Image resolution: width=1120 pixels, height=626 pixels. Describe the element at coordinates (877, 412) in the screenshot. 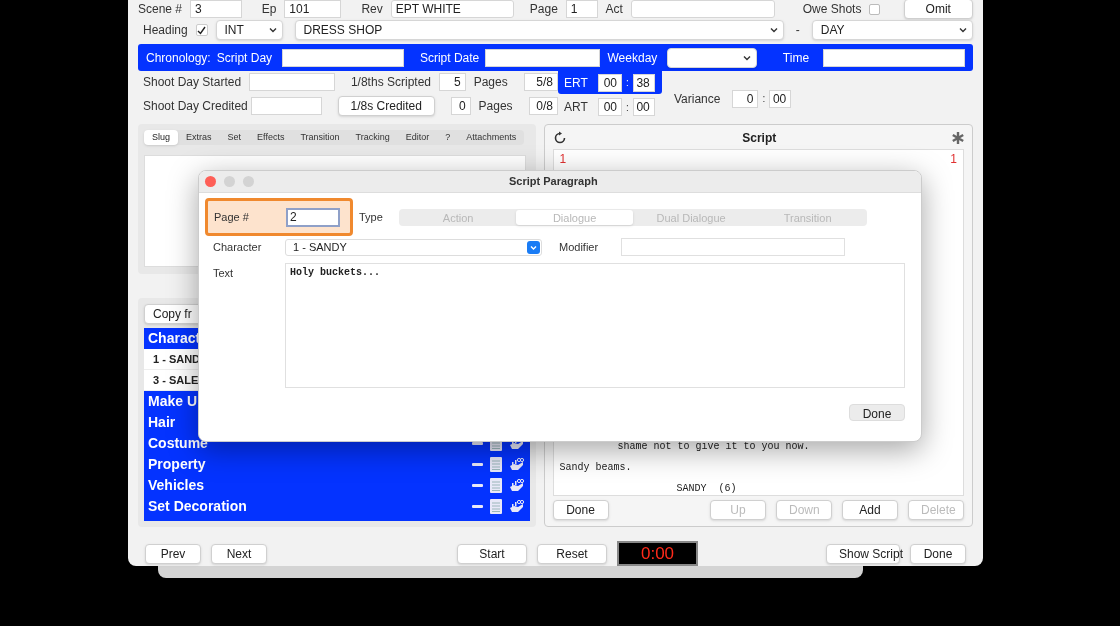

I see `dialog-done-button: Done` at that location.